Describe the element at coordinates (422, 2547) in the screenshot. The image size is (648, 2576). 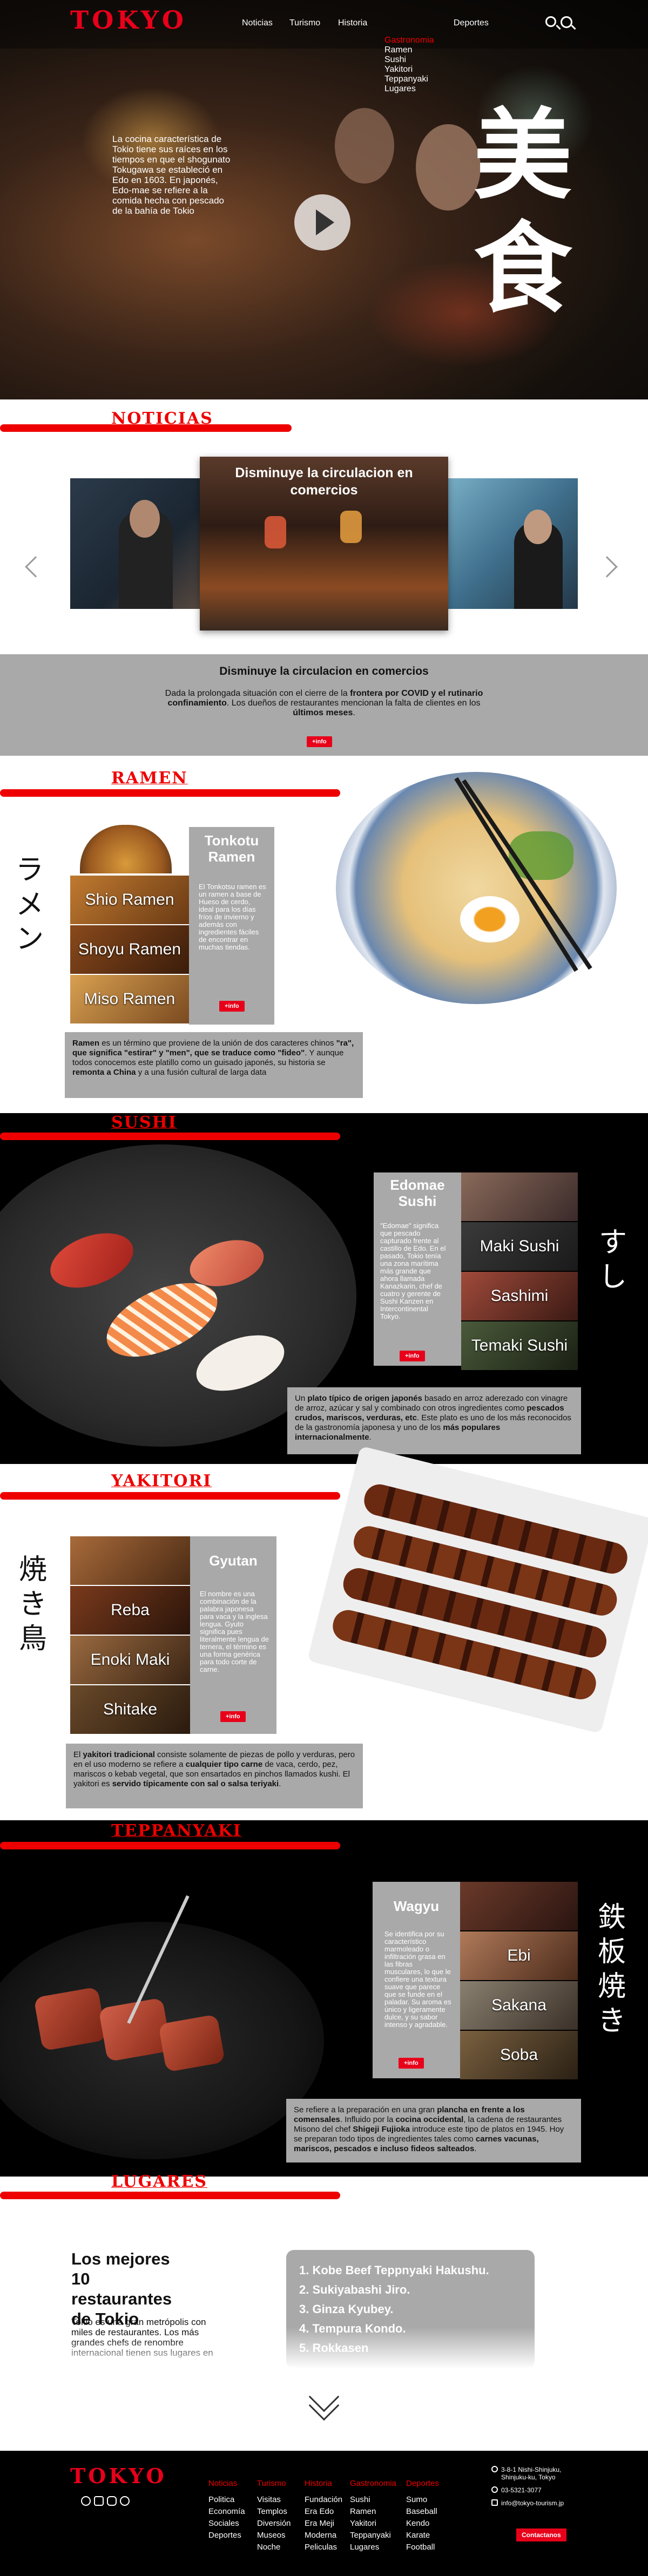
I see `footer-link: Football` at that location.